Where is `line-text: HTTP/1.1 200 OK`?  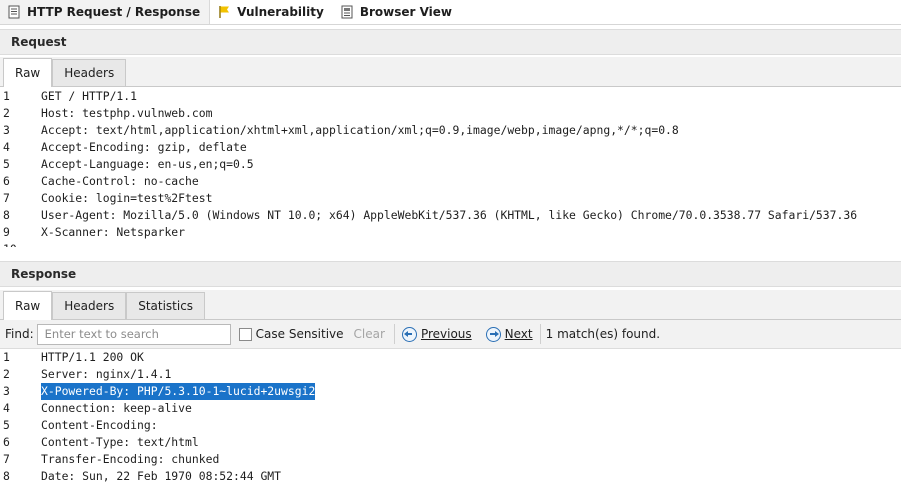
line-text: HTTP/1.1 200 OK is located at coordinates (92, 357).